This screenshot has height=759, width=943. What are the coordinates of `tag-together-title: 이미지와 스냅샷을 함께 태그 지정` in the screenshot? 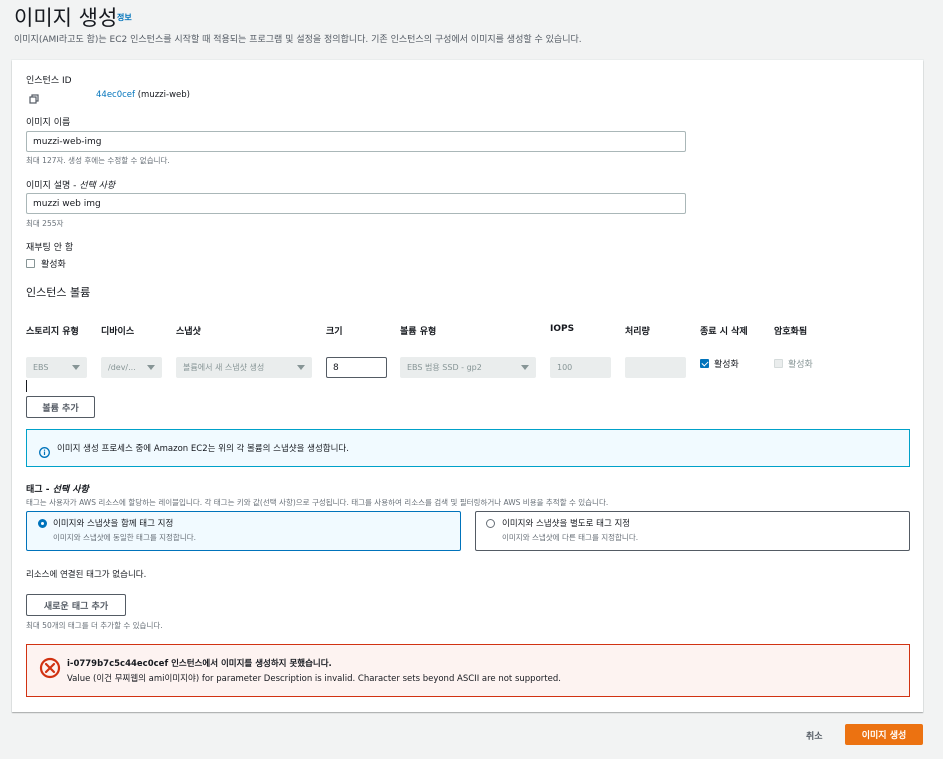 It's located at (113, 524).